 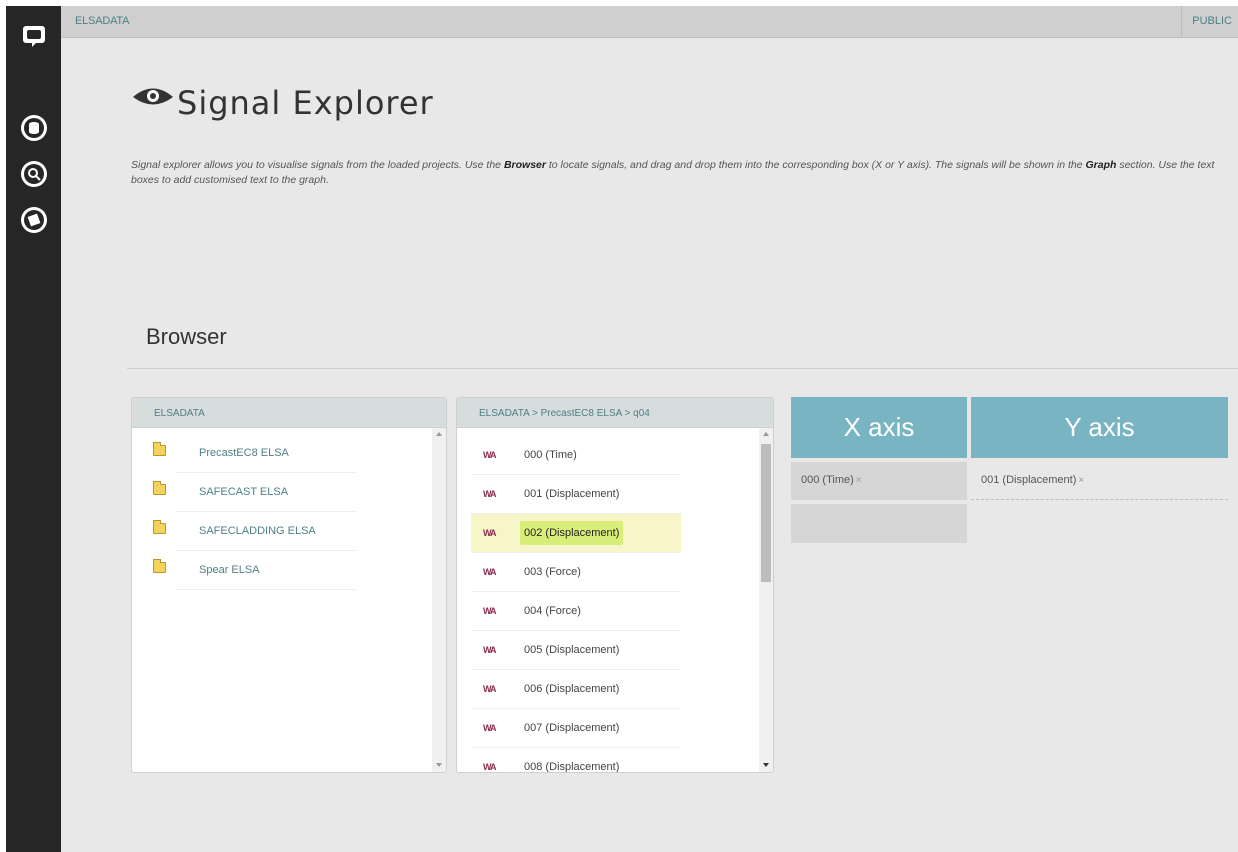 I want to click on signal-item: WA 003 (Force), so click(x=576, y=572).